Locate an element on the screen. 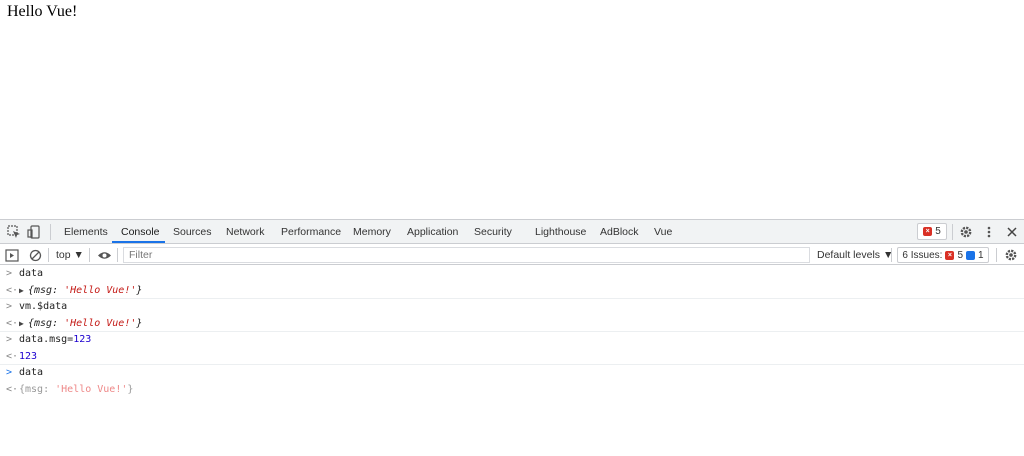 The image size is (1024, 456). issues-info-count: 1 is located at coordinates (981, 255).